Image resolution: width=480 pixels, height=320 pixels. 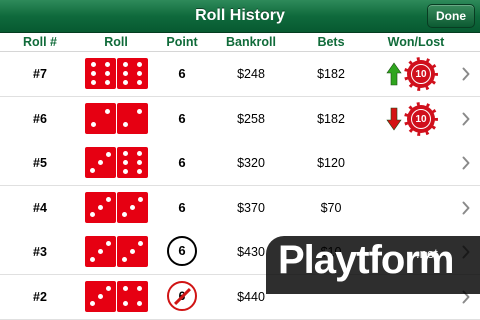 I want to click on done-button: Done, so click(x=451, y=16).